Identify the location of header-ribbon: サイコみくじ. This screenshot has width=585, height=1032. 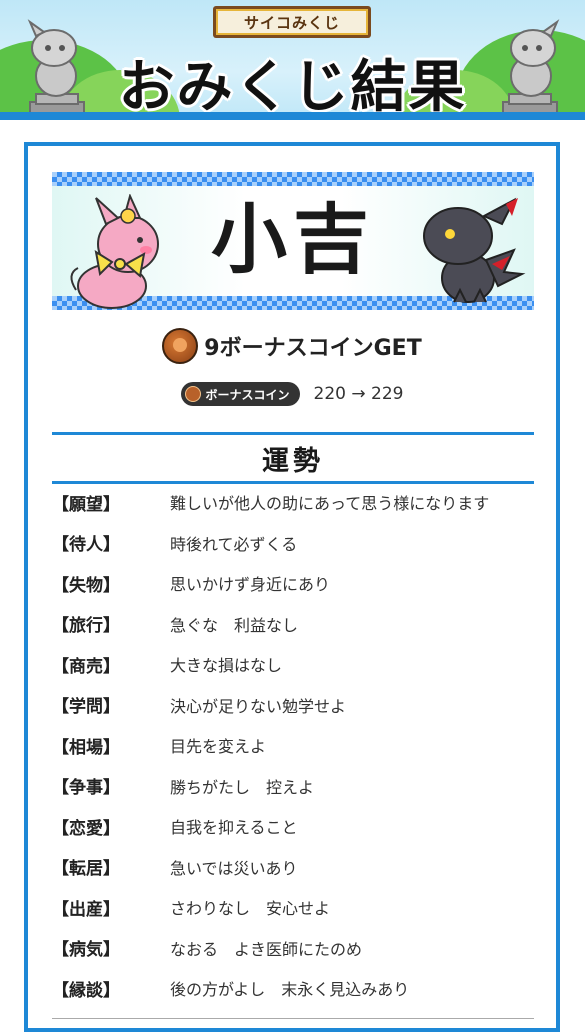
(292, 22).